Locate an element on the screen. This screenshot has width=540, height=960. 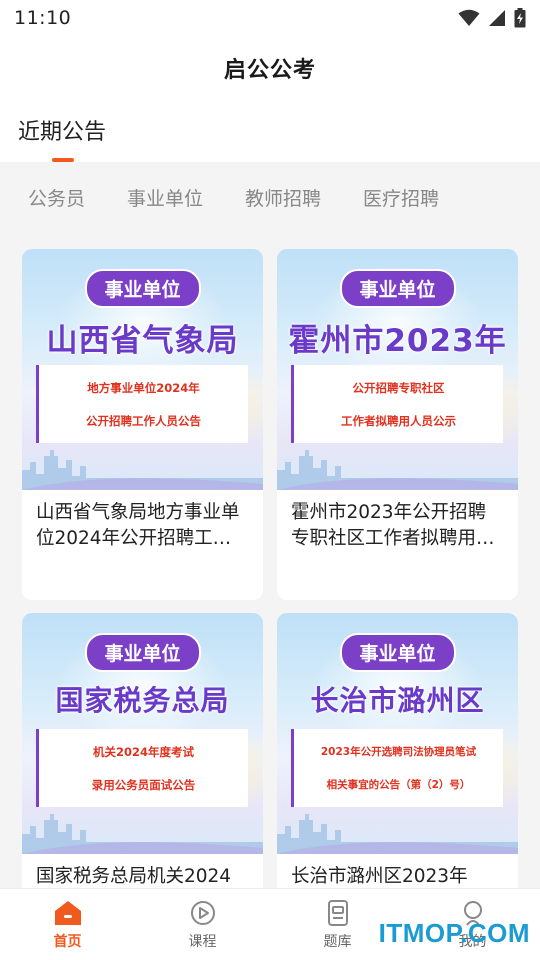
card-caption: 霍州市2023年公开招聘专职社区工作者拟聘用人员公示 is located at coordinates (393, 525).